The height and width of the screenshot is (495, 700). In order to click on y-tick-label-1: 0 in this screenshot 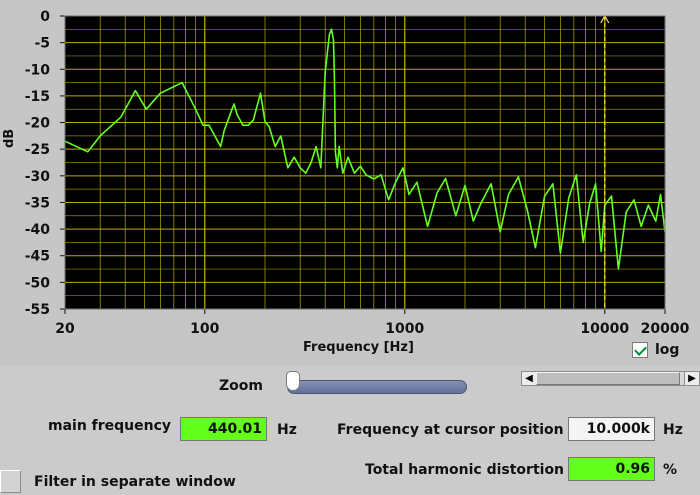, I will do `click(45, 17)`.